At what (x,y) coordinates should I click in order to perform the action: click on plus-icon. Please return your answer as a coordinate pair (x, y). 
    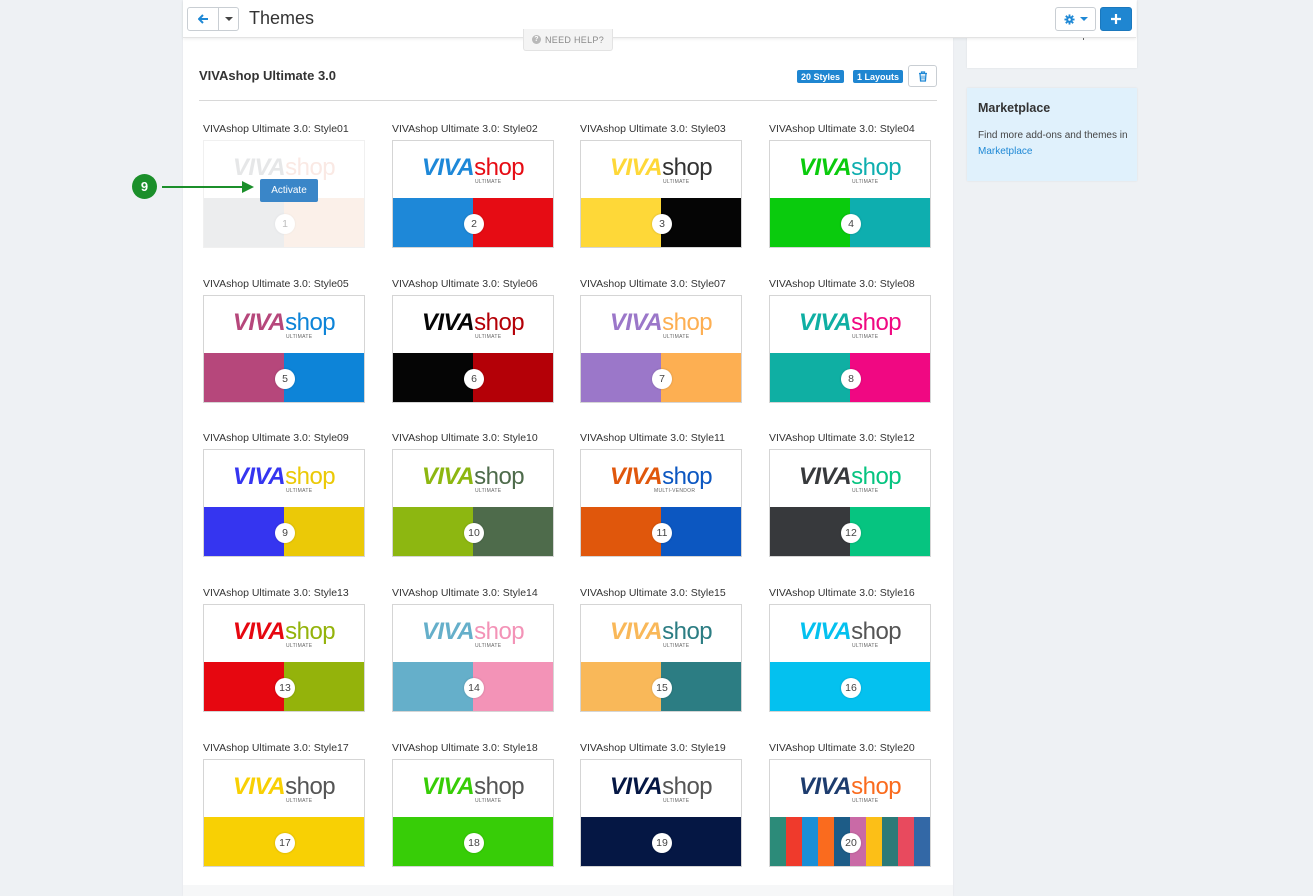
    Looking at the image, I should click on (1116, 19).